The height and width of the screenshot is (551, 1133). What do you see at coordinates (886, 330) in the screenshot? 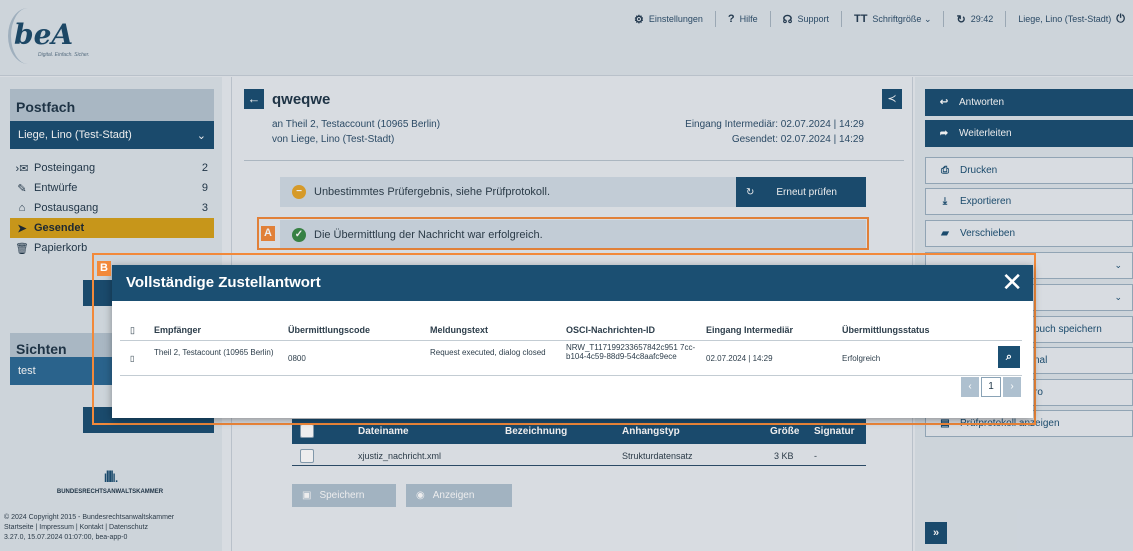
I see `col-status: Übermittlungsstatus` at bounding box center [886, 330].